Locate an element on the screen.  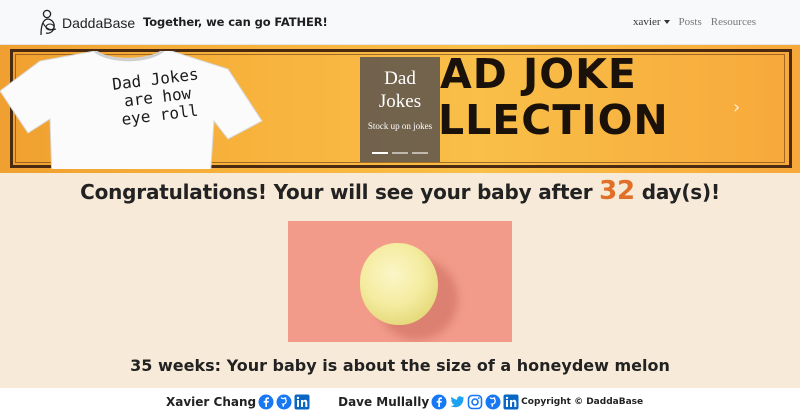
carousel-next-icon: › is located at coordinates (736, 107).